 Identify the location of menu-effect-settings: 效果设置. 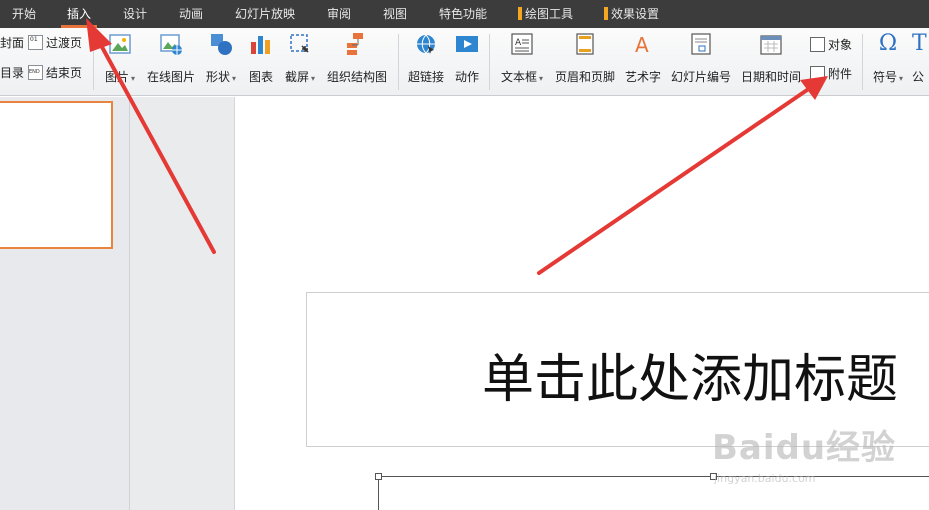
(631, 14).